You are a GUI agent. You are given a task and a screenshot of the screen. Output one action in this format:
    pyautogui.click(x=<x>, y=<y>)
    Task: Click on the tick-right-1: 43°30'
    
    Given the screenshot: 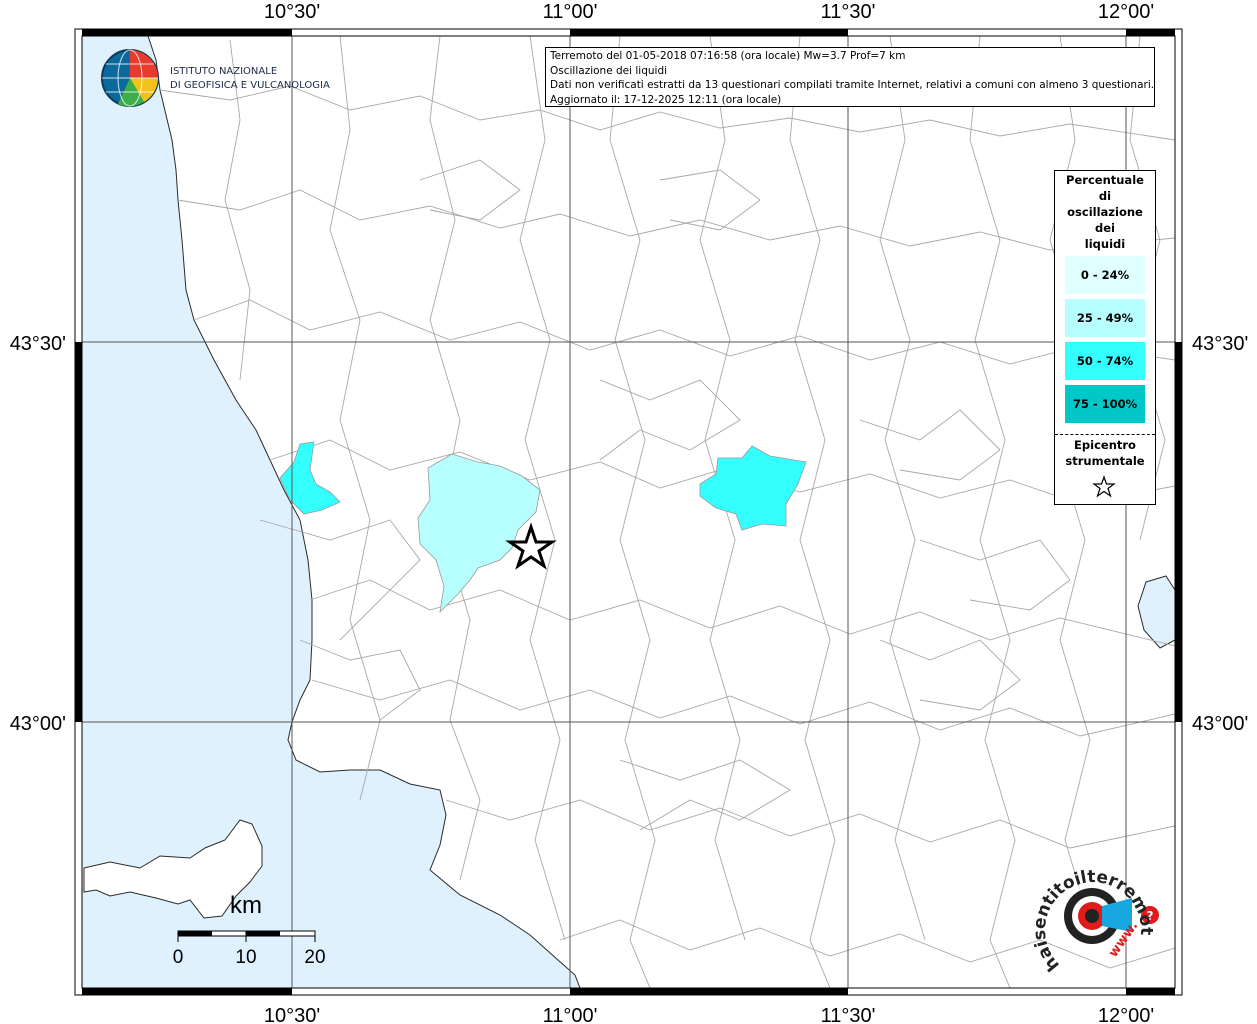 What is the action you would take?
    pyautogui.click(x=1220, y=344)
    